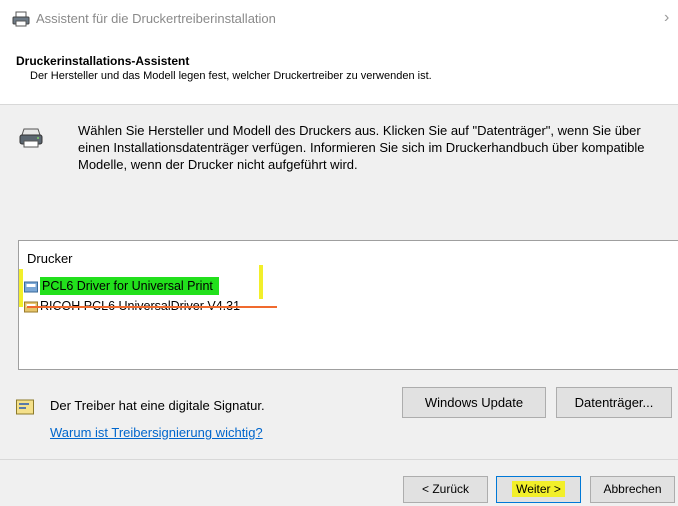 Image resolution: width=678 pixels, height=506 pixels. What do you see at coordinates (129, 286) in the screenshot?
I see `list-item-label: PCL6 Driver for Universal Print` at bounding box center [129, 286].